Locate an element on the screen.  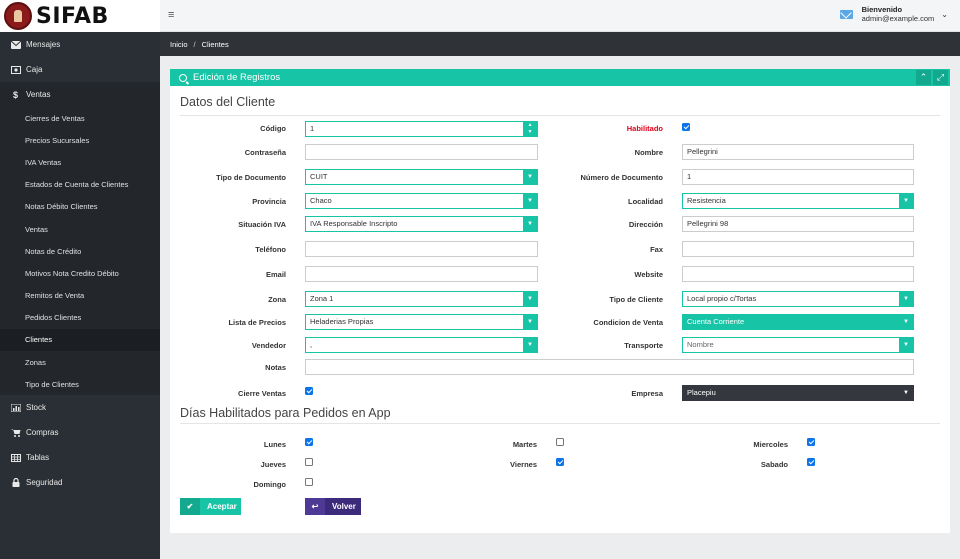
codigo-spinner: ▲ ▼ is located at coordinates (530, 129).